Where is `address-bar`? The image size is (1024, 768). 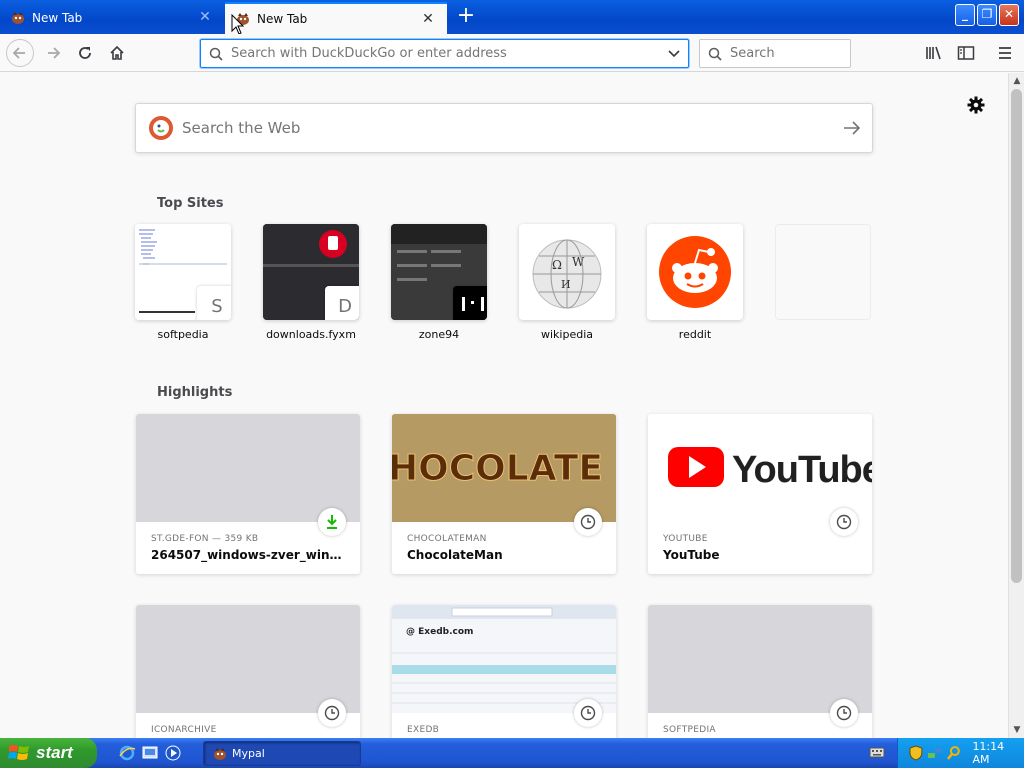 address-bar is located at coordinates (444, 53).